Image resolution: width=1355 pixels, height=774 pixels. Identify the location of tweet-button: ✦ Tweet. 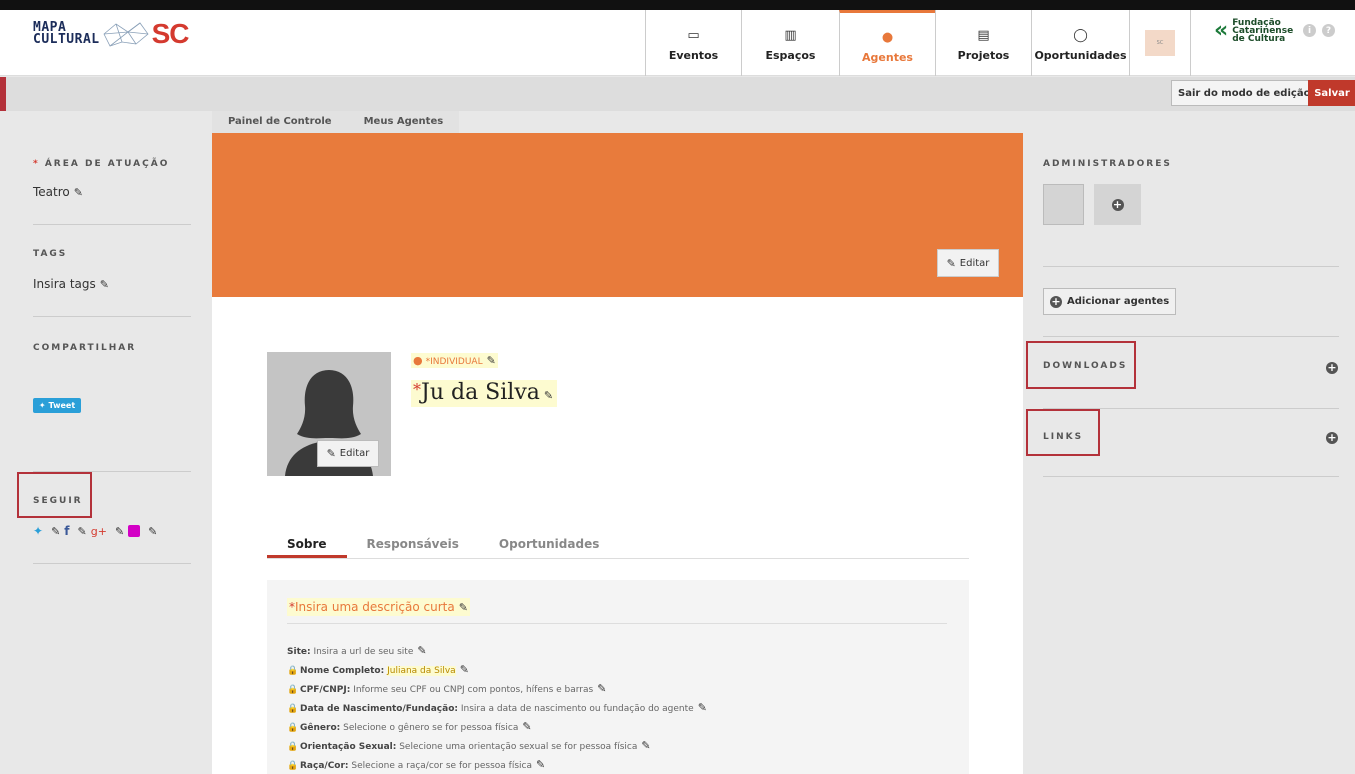
(57, 405).